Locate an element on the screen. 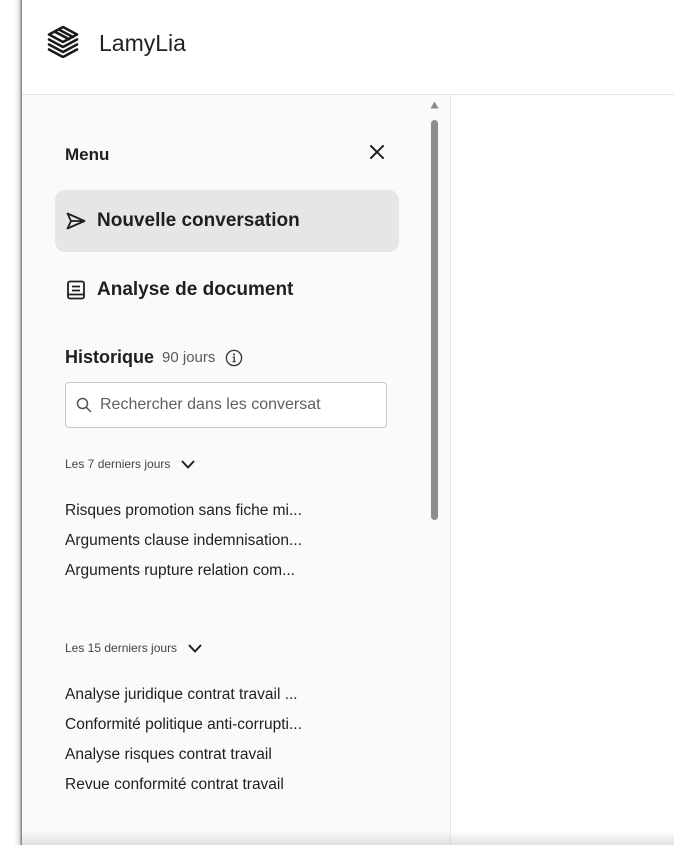  history-search is located at coordinates (226, 405).